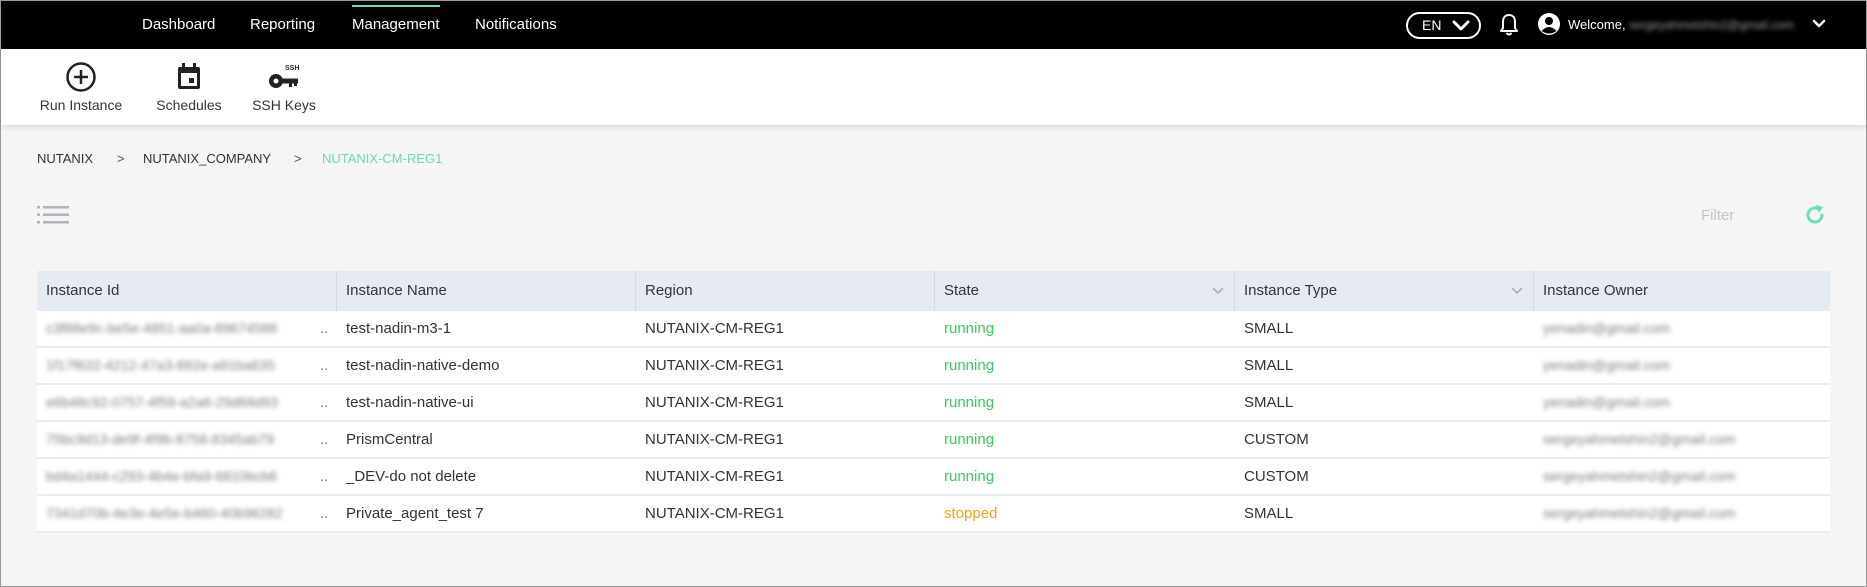 The width and height of the screenshot is (1867, 587). Describe the element at coordinates (65, 158) in the screenshot. I see `breadcrumb-item-nutanix: NUTANIX` at that location.